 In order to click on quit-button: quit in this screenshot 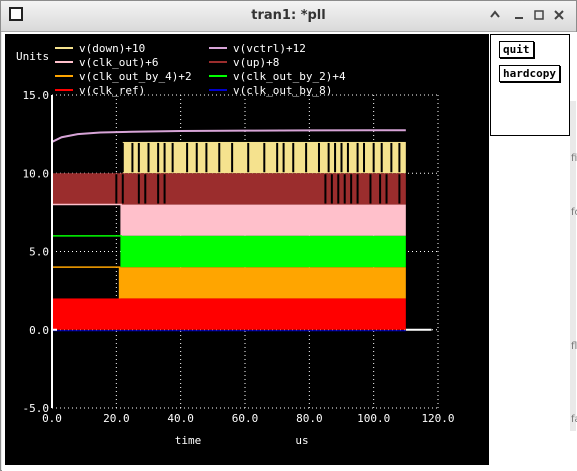, I will do `click(516, 49)`.